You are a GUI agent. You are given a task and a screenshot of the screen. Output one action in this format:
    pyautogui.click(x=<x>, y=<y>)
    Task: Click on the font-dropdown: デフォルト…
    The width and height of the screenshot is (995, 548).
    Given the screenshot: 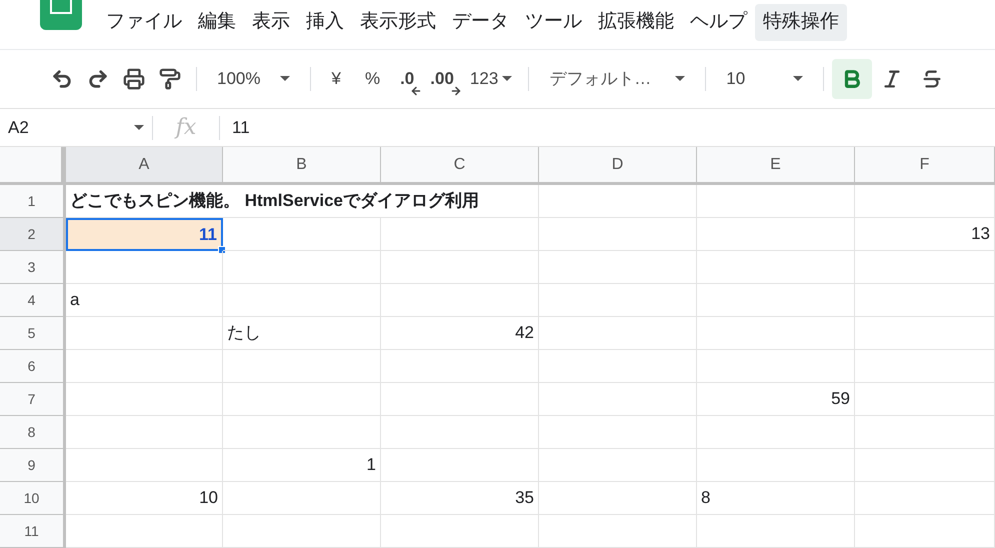 What is the action you would take?
    pyautogui.click(x=617, y=79)
    